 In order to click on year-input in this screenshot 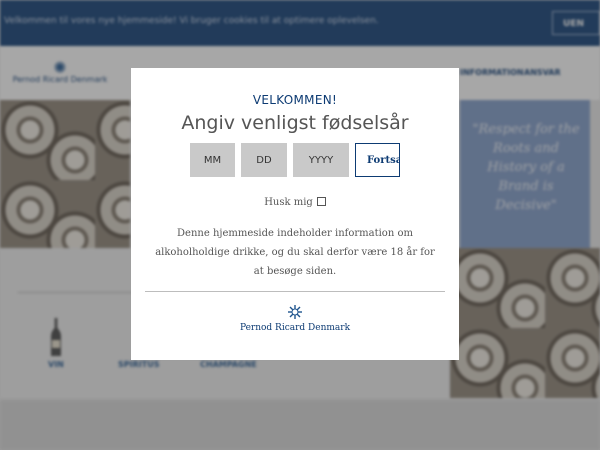, I will do `click(321, 160)`.